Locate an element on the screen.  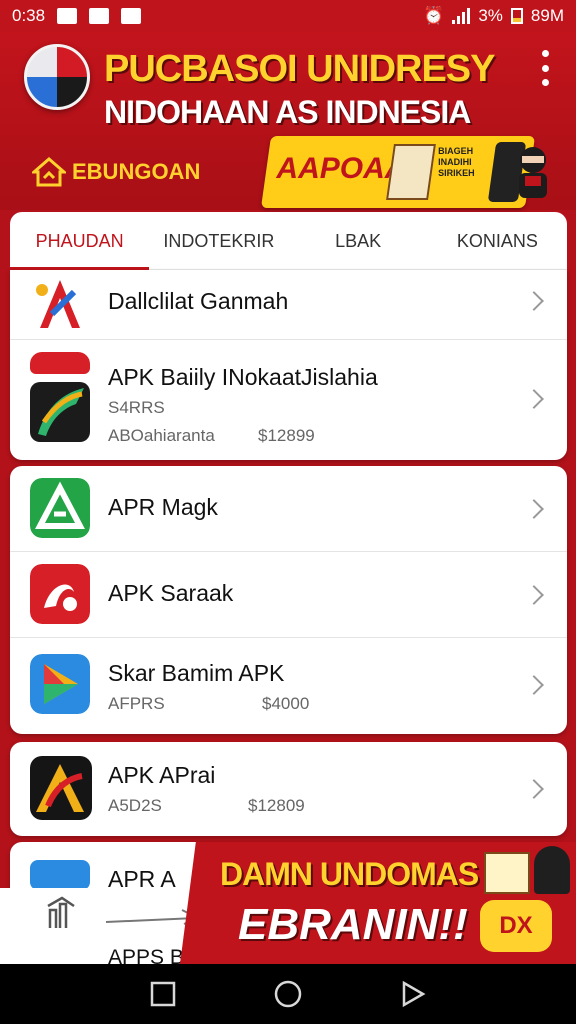
banner-text: AAPOAA is located at coordinates (341, 168).